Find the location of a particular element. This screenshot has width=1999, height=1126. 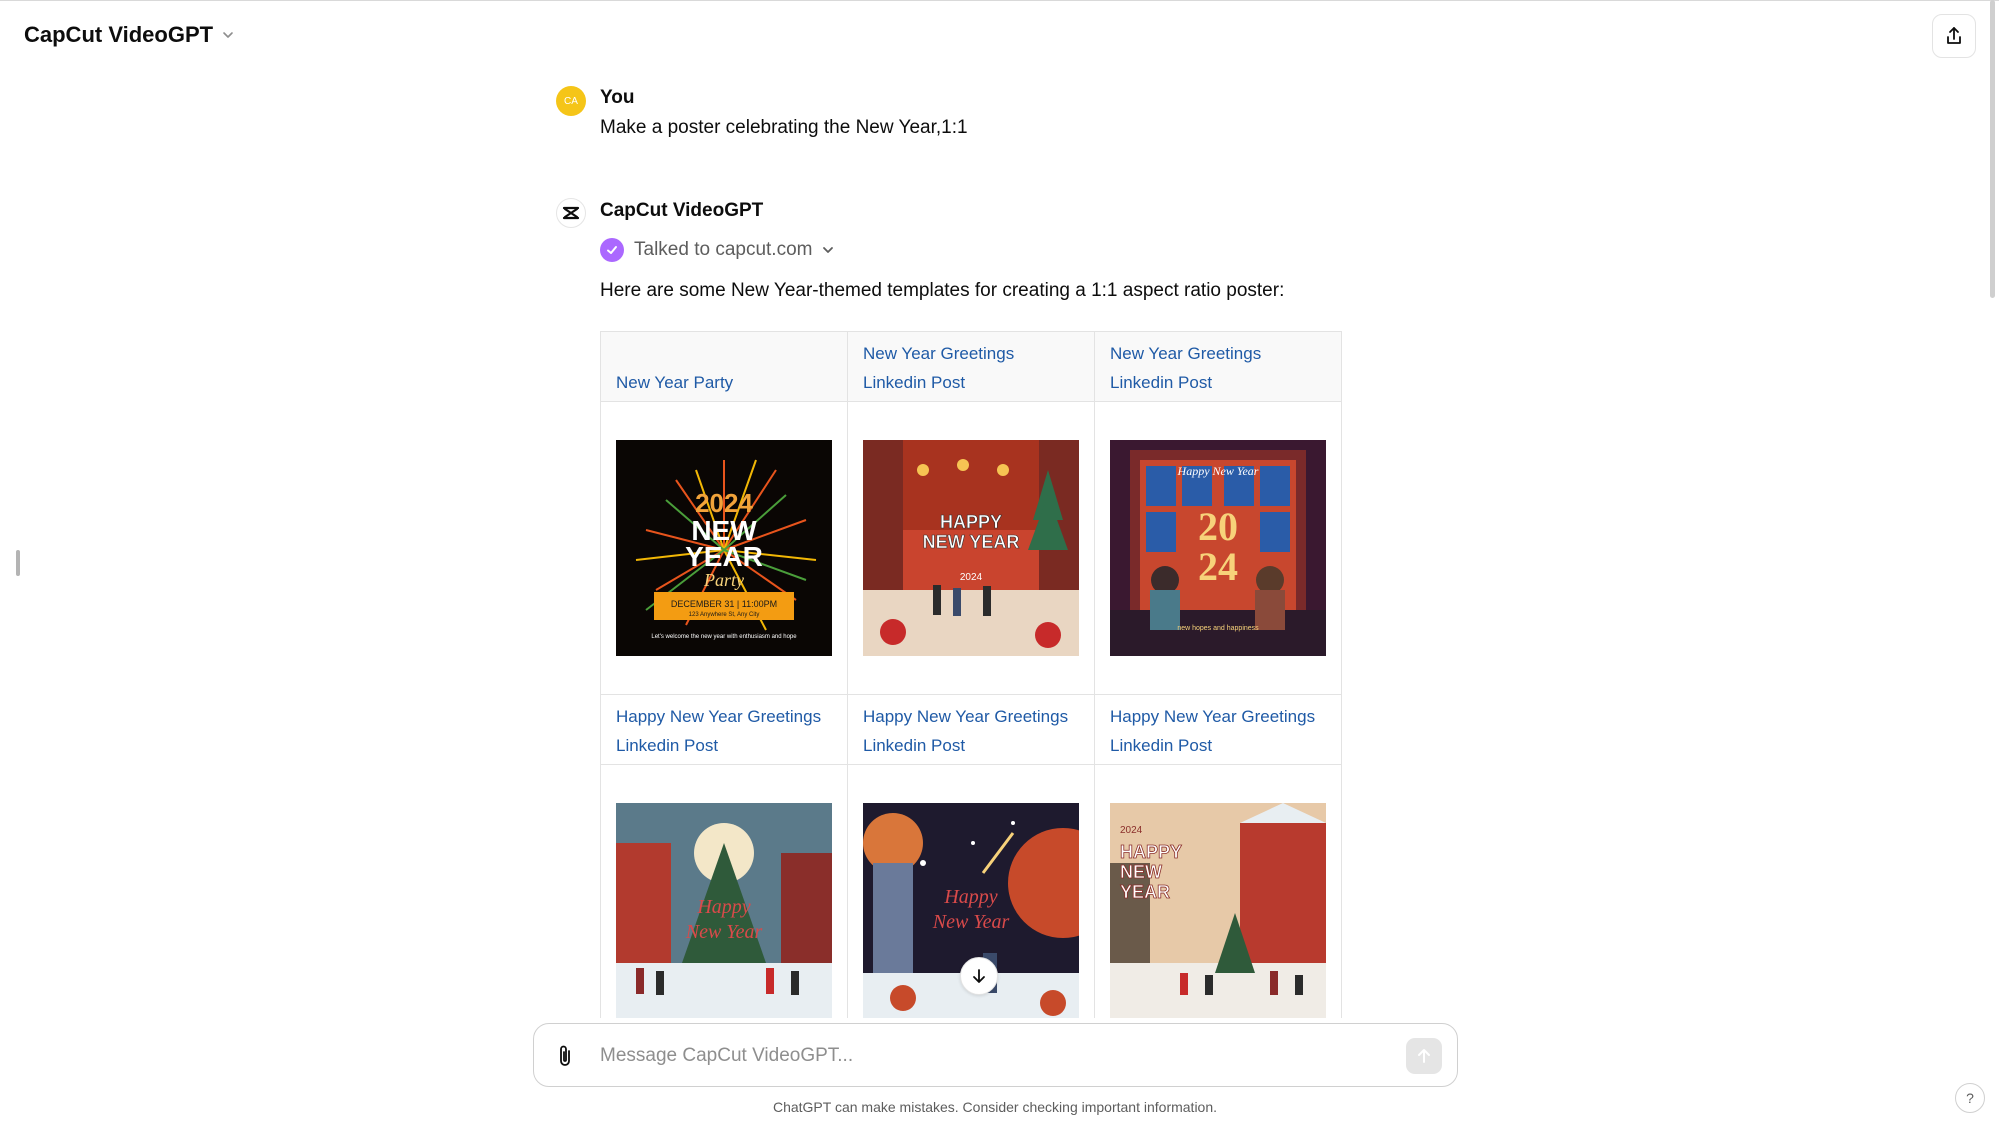

message-composer is located at coordinates (995, 1055).